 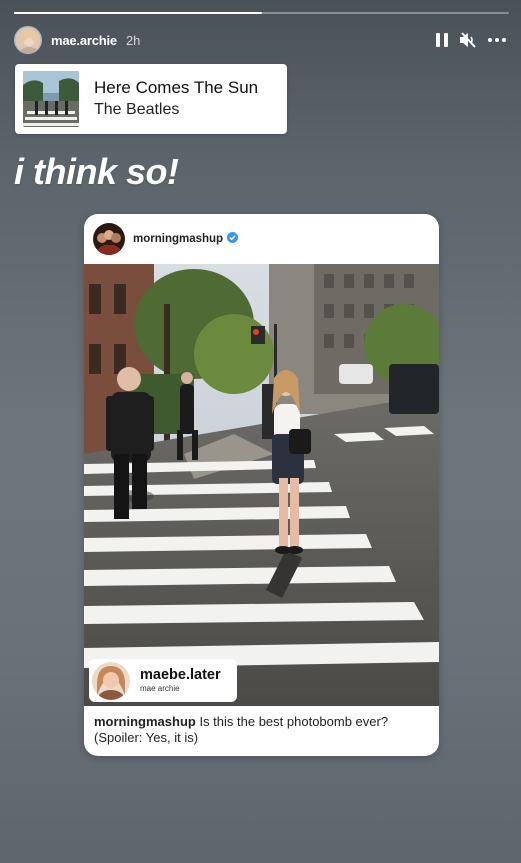 I want to click on verified-badge-icon, so click(x=233, y=239).